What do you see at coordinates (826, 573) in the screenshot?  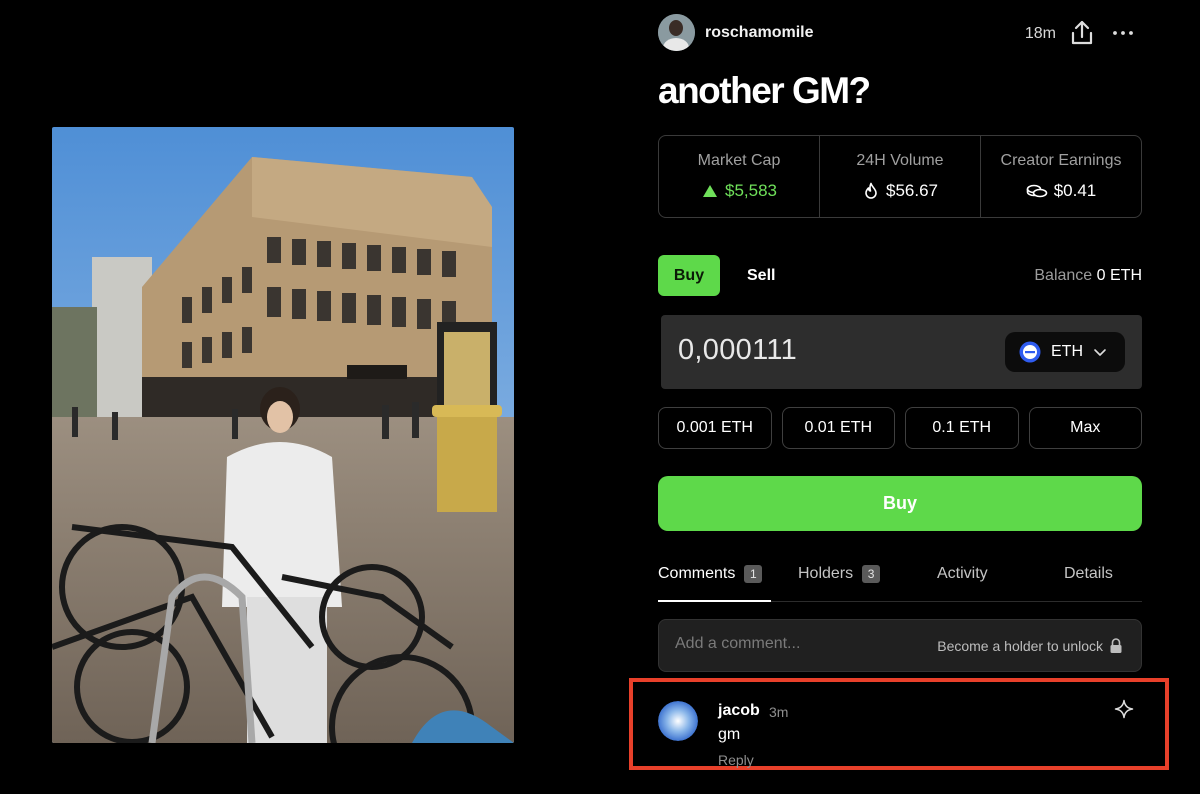 I see `tab-label: Holders` at bounding box center [826, 573].